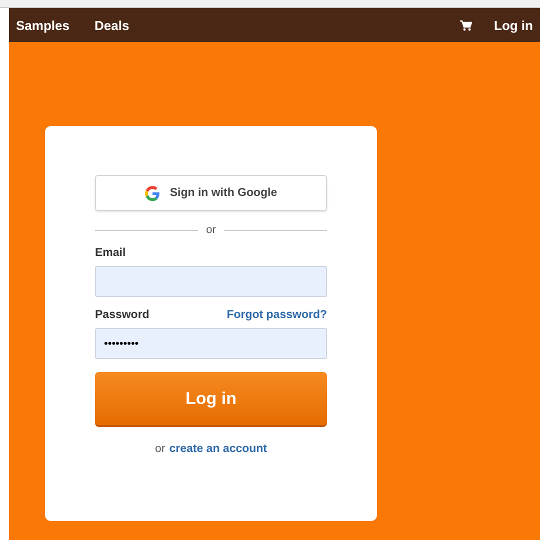 This screenshot has height=540, width=540. I want to click on password-label: Password, so click(122, 315).